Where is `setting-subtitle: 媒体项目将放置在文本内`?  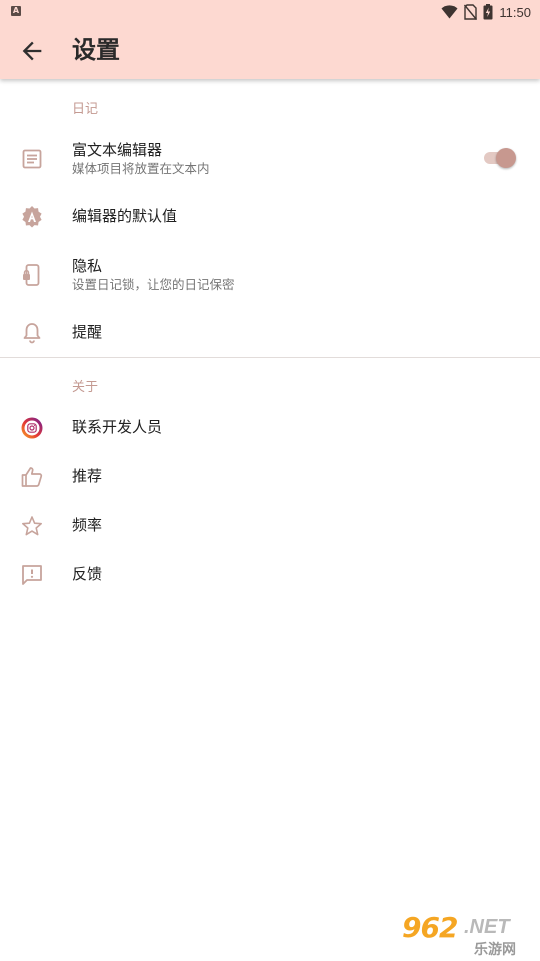
setting-subtitle: 媒体项目将放置在文本内 is located at coordinates (141, 168).